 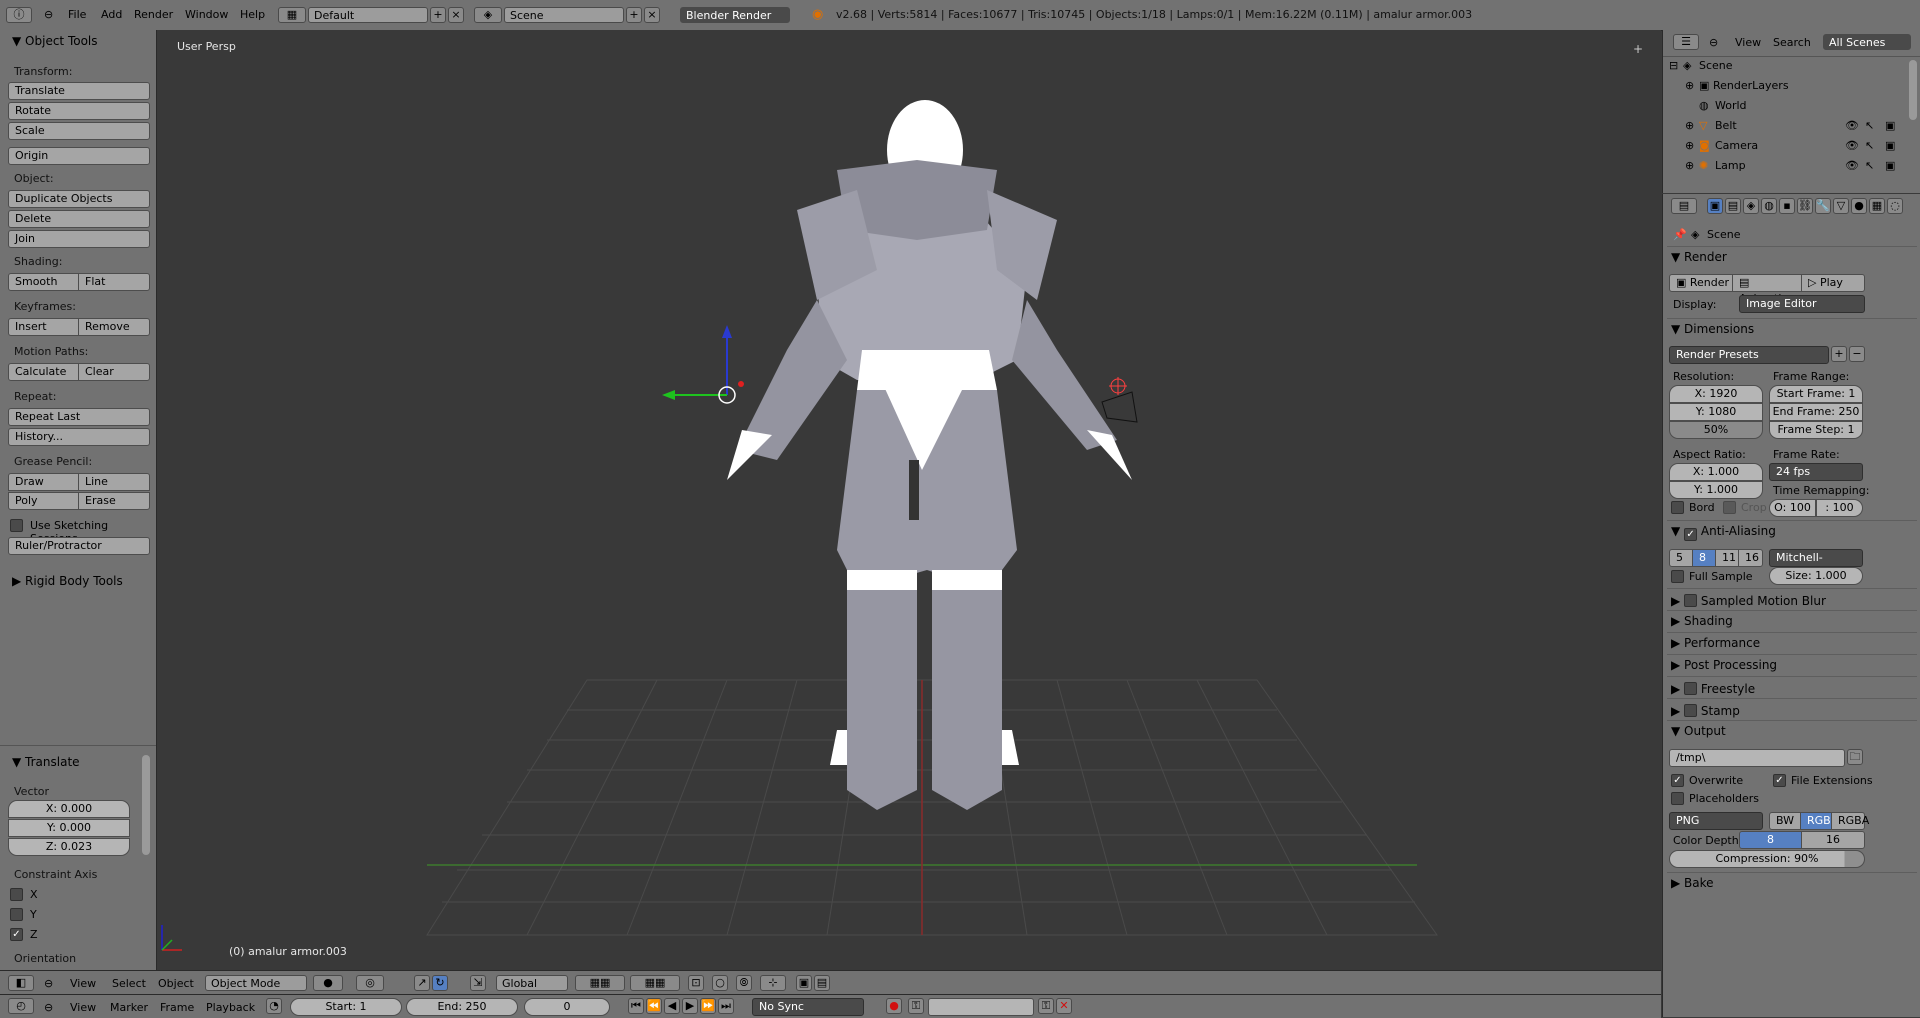 What do you see at coordinates (1713, 688) in the screenshot?
I see `freestyle-panel-header: ▶ Freestyle` at bounding box center [1713, 688].